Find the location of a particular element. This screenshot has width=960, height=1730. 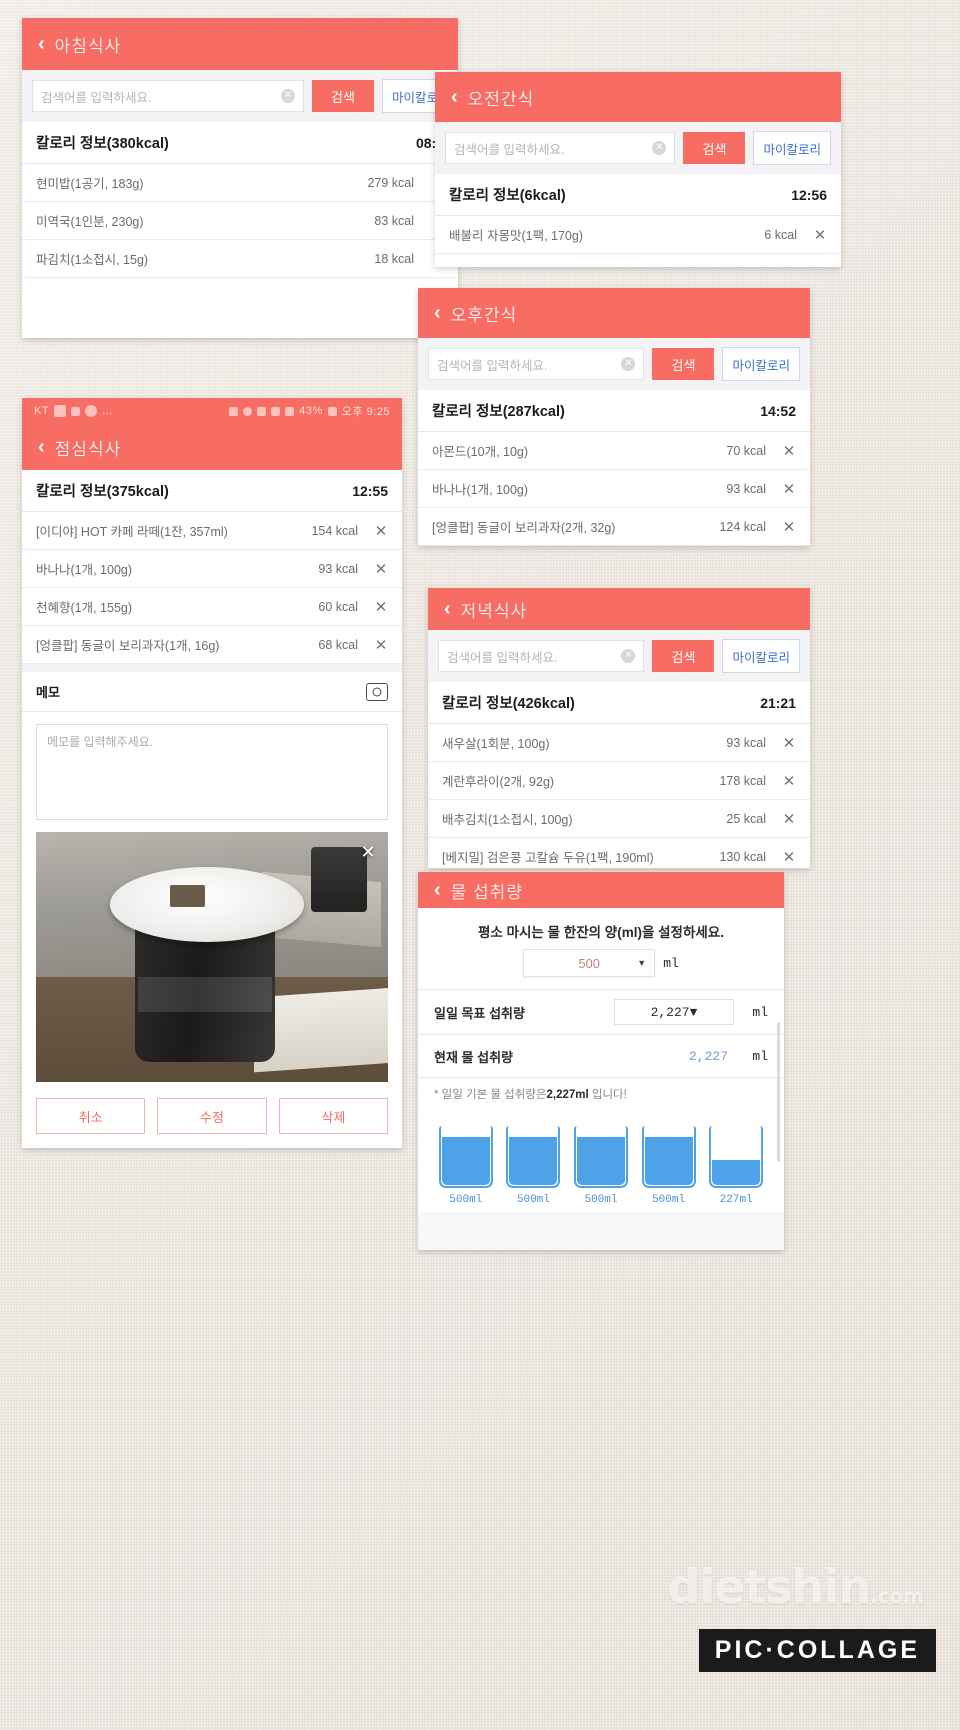

photo-cup-band is located at coordinates (205, 994).